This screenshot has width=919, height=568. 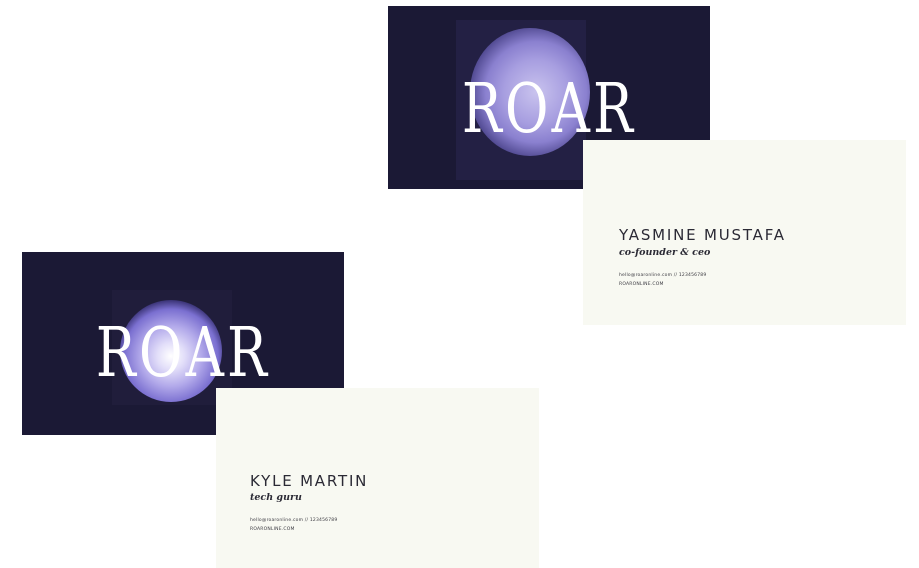 What do you see at coordinates (665, 252) in the screenshot?
I see `person-title: co-founder & ceo` at bounding box center [665, 252].